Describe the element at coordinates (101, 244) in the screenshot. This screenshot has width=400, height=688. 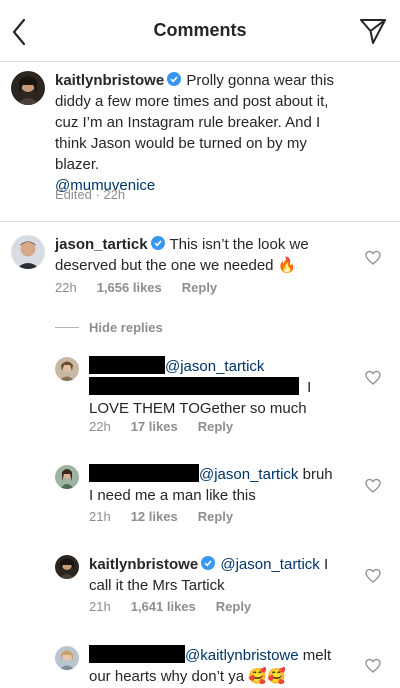
I see `comment-username: jason_tartick` at that location.